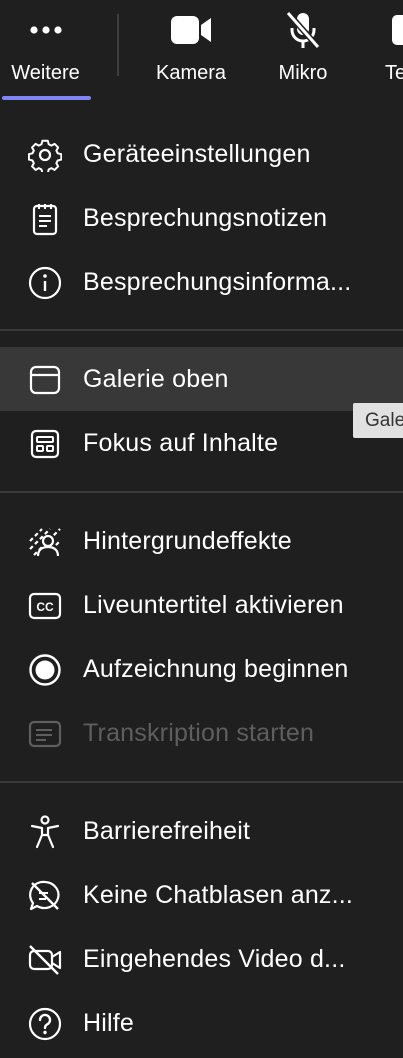 The image size is (403, 1058). Describe the element at coordinates (199, 733) in the screenshot. I see `menu-item-label: Transkription starten` at that location.